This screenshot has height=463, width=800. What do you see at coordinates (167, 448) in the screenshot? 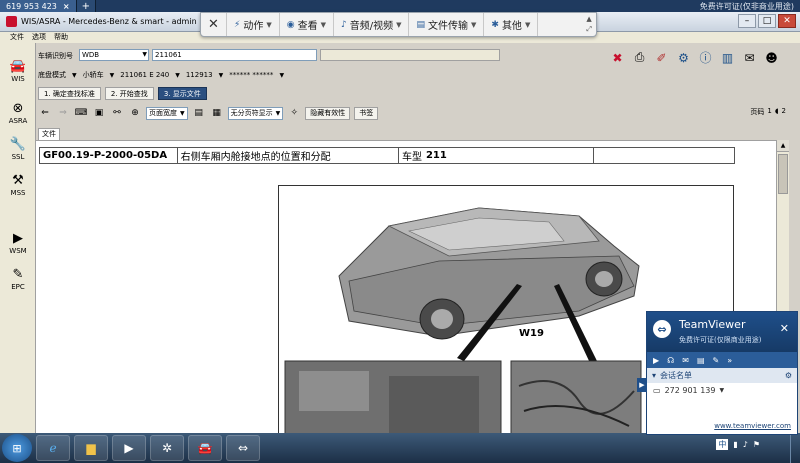
I see `mercedes-star-icon: ✲` at bounding box center [167, 448].